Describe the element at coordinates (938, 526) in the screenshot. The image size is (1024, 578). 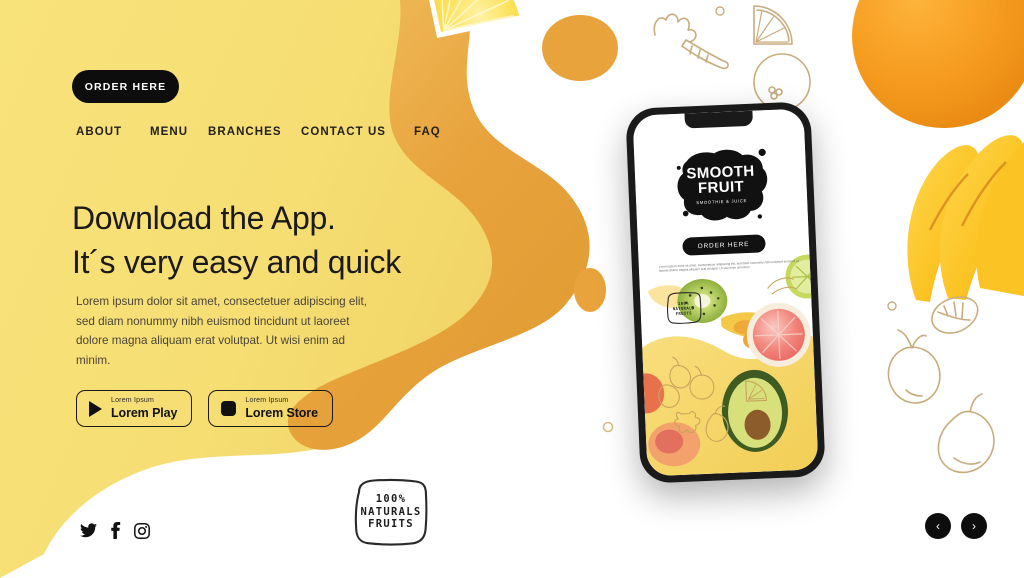
I see `carousel-prev-button: ‹` at that location.